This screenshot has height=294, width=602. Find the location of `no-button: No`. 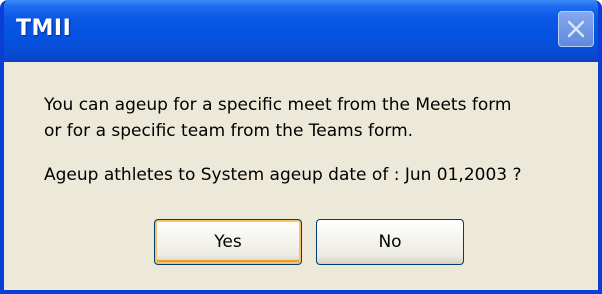

no-button: No is located at coordinates (390, 242).